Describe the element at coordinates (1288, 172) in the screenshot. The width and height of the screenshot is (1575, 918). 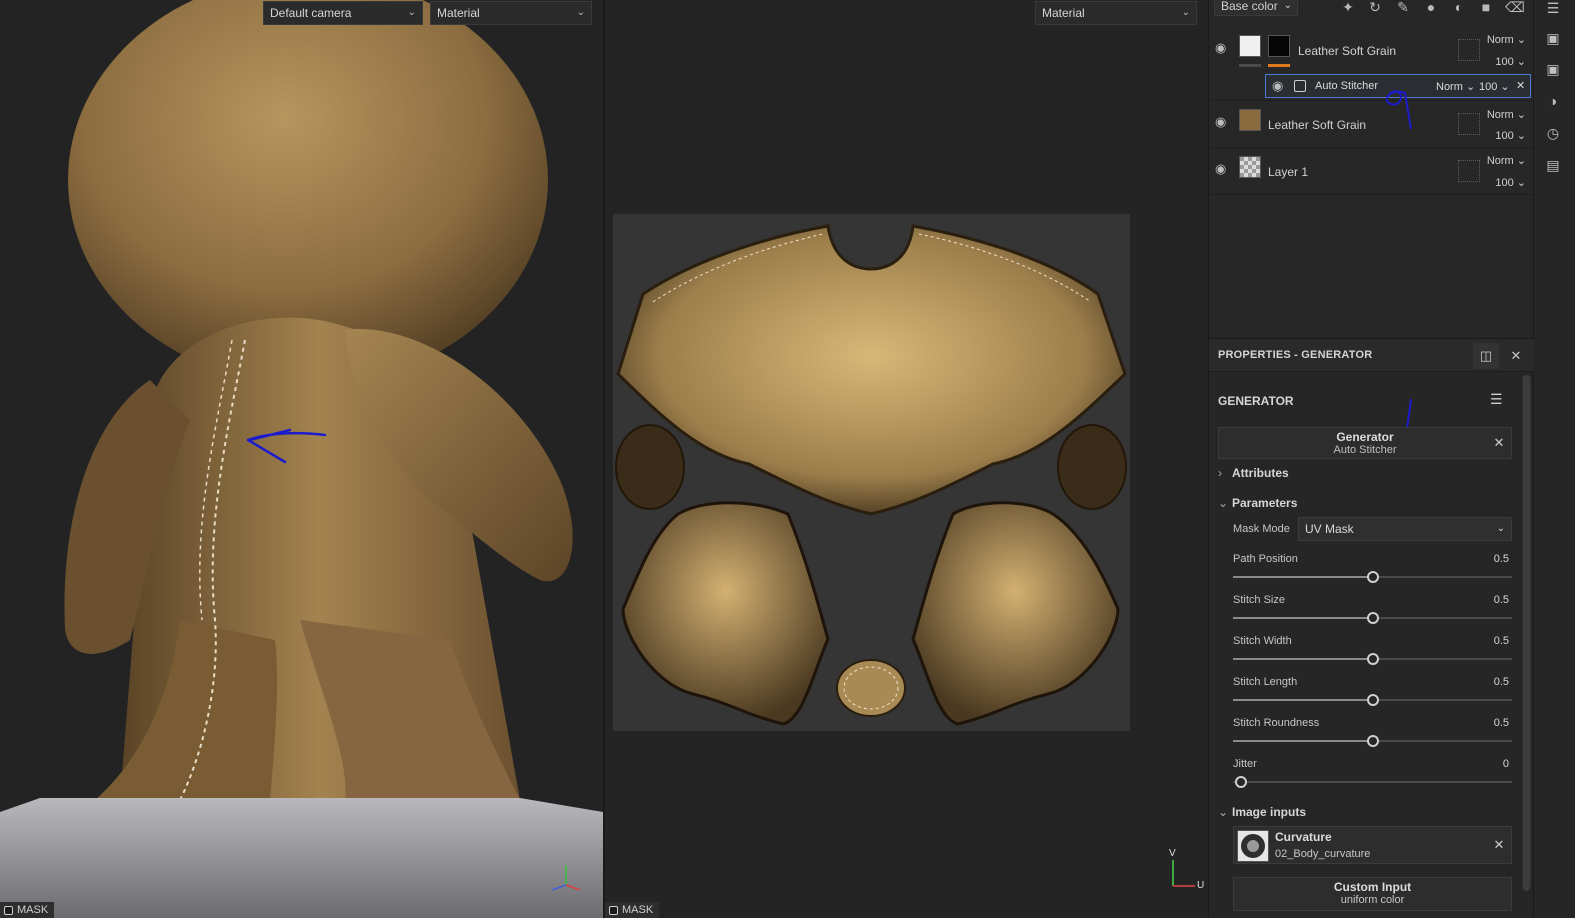
I see `layer-name: Layer 1` at that location.